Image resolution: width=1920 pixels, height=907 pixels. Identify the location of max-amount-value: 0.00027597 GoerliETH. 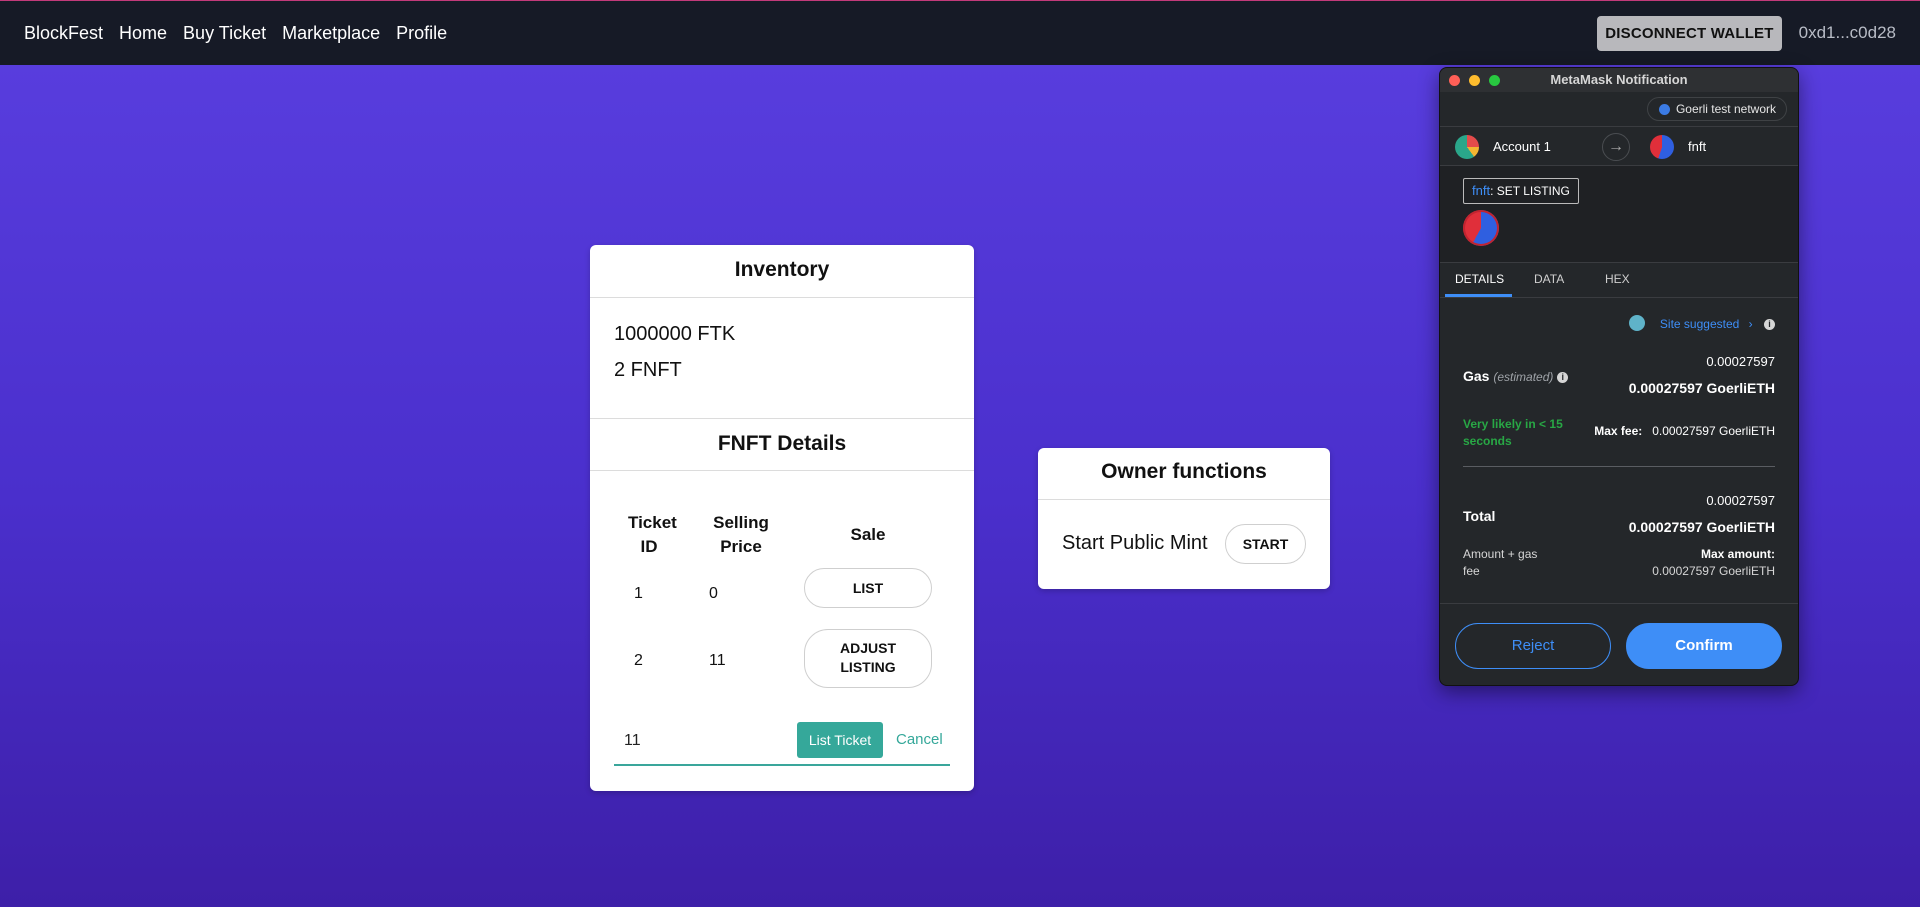
(1713, 571).